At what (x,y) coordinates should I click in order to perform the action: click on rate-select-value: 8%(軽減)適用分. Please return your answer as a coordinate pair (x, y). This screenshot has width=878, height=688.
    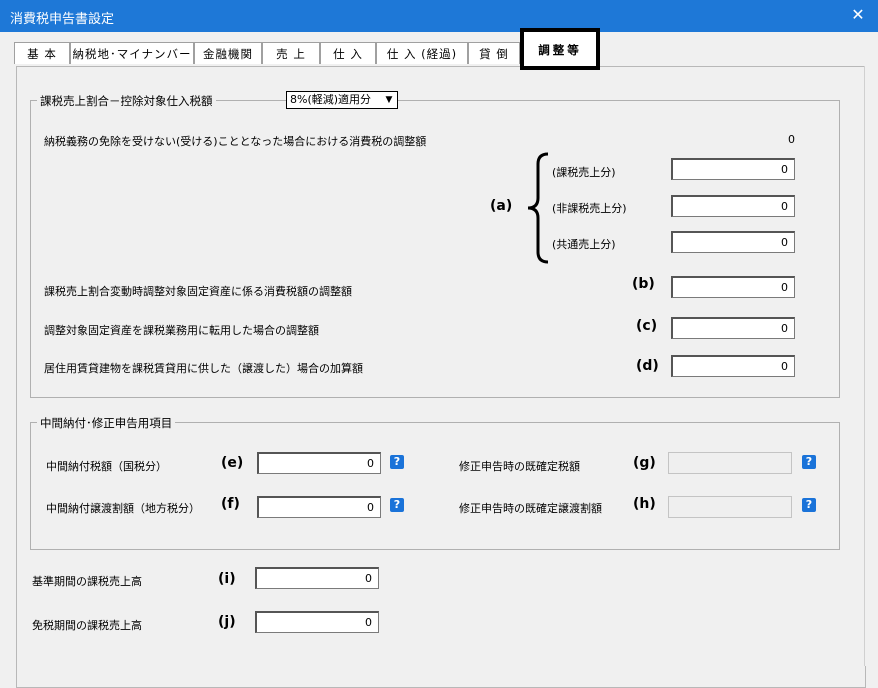
    Looking at the image, I should click on (331, 99).